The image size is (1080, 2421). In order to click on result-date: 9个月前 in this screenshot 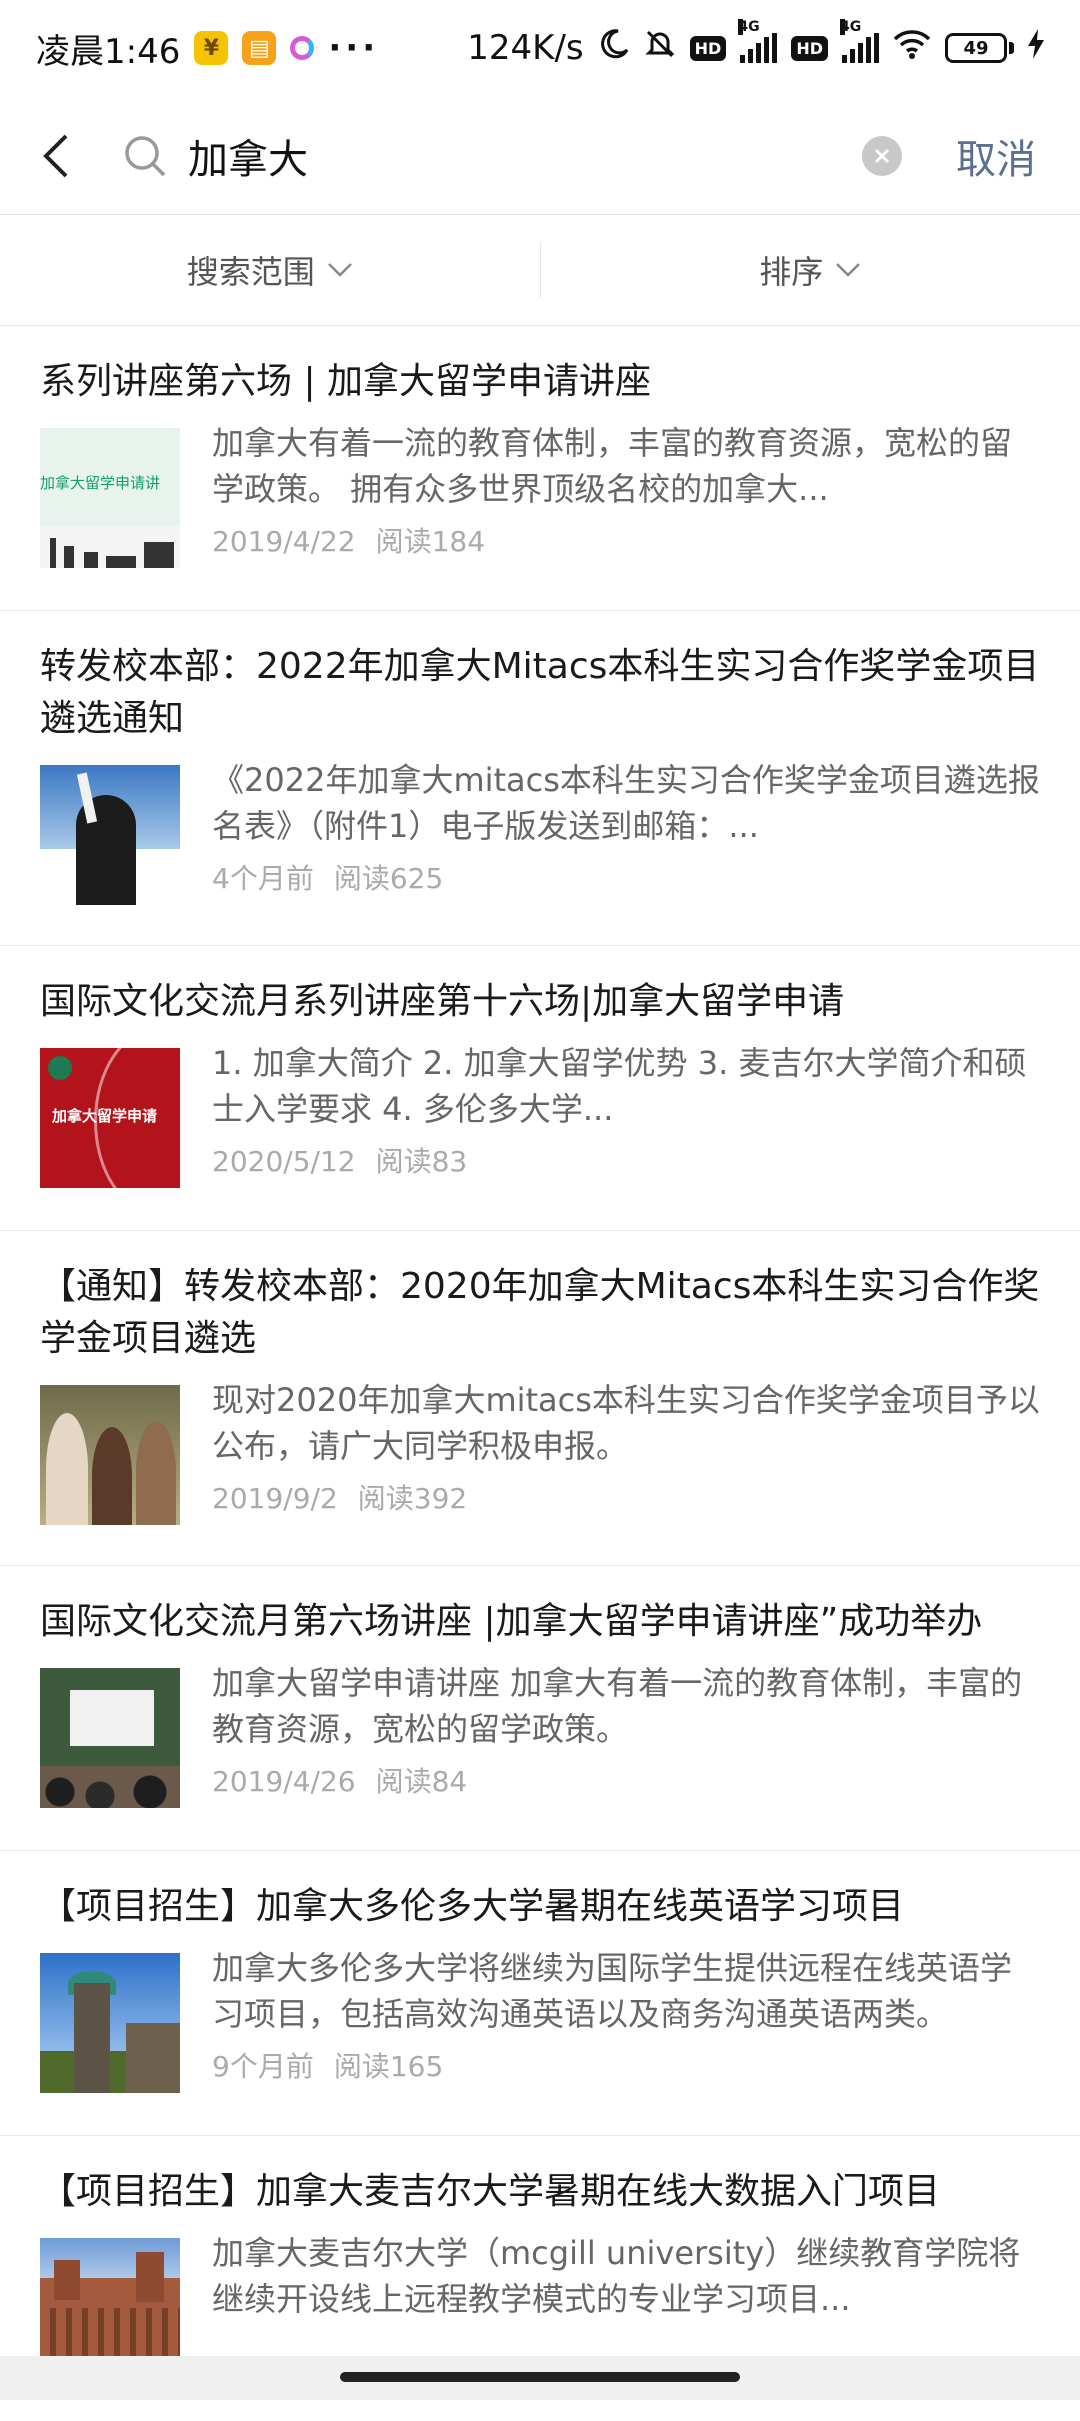, I will do `click(263, 2066)`.